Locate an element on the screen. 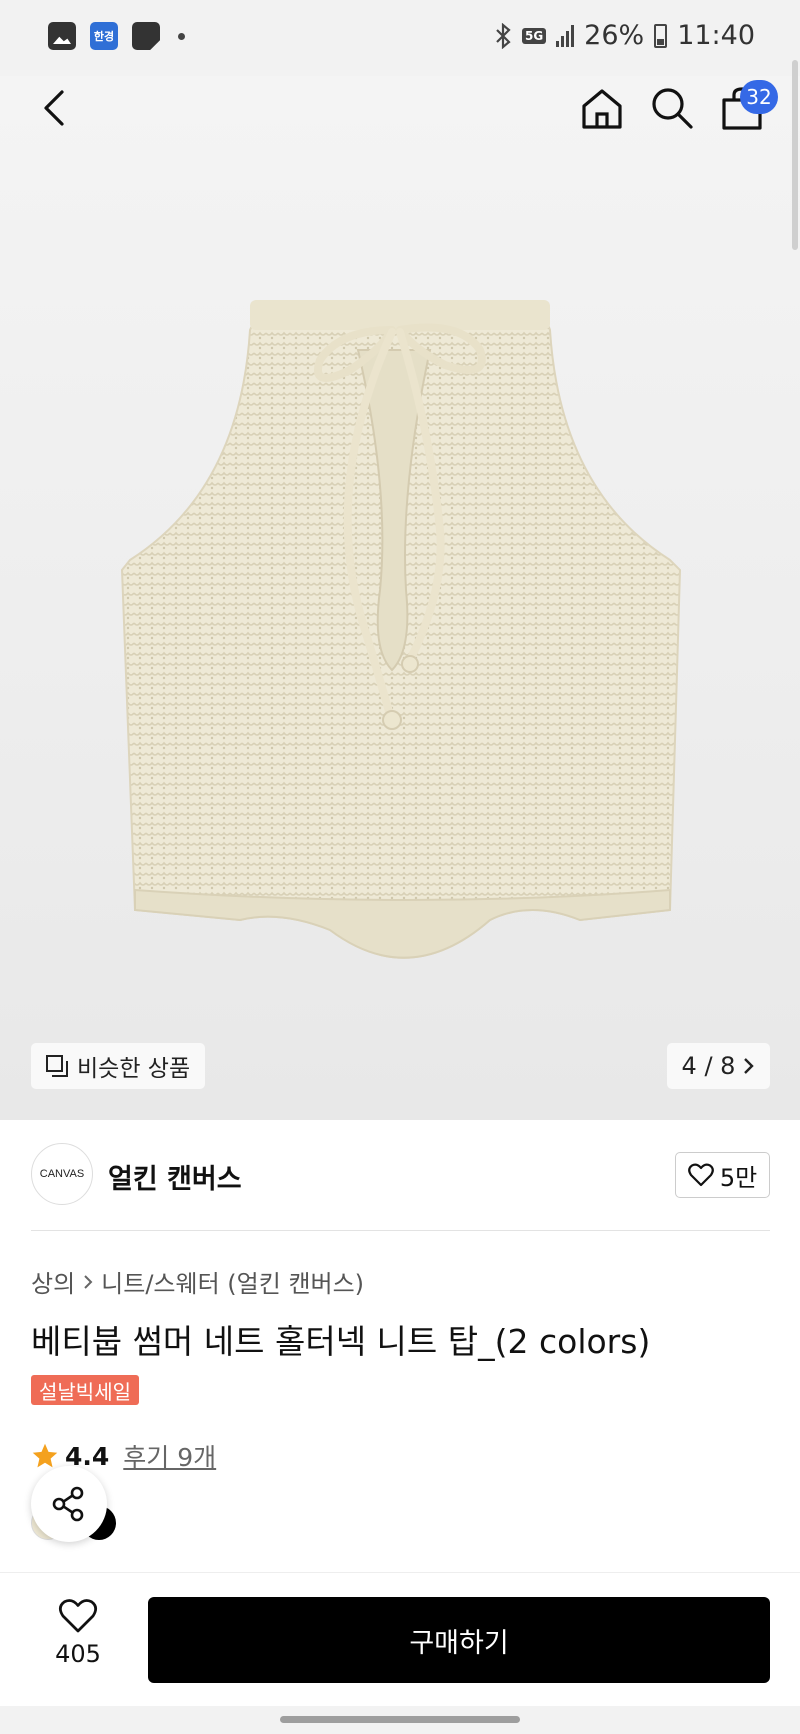 The width and height of the screenshot is (800, 1734). share-icon is located at coordinates (68, 1504).